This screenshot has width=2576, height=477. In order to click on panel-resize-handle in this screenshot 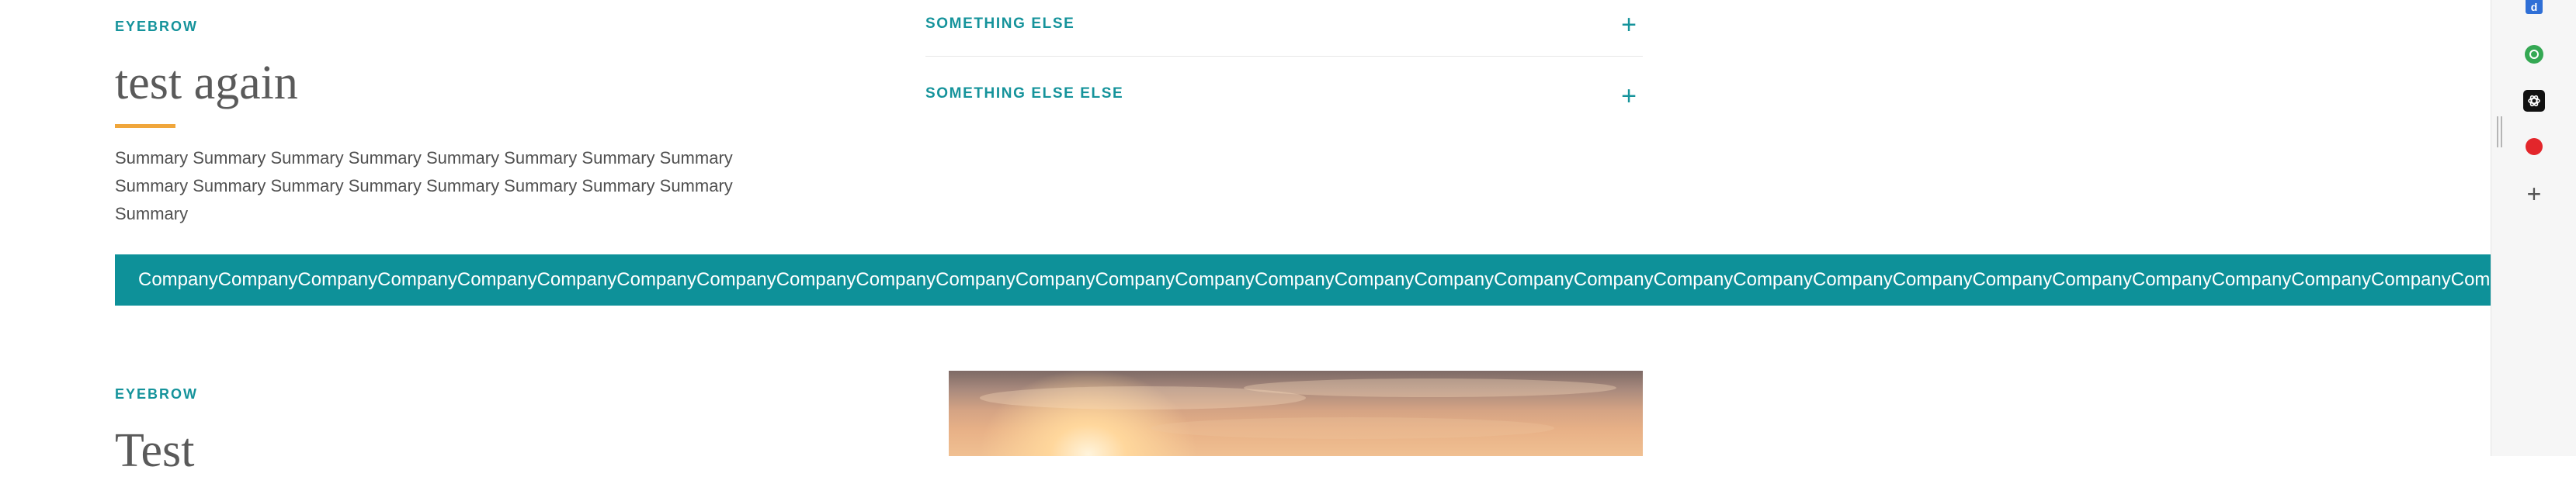, I will do `click(2500, 131)`.